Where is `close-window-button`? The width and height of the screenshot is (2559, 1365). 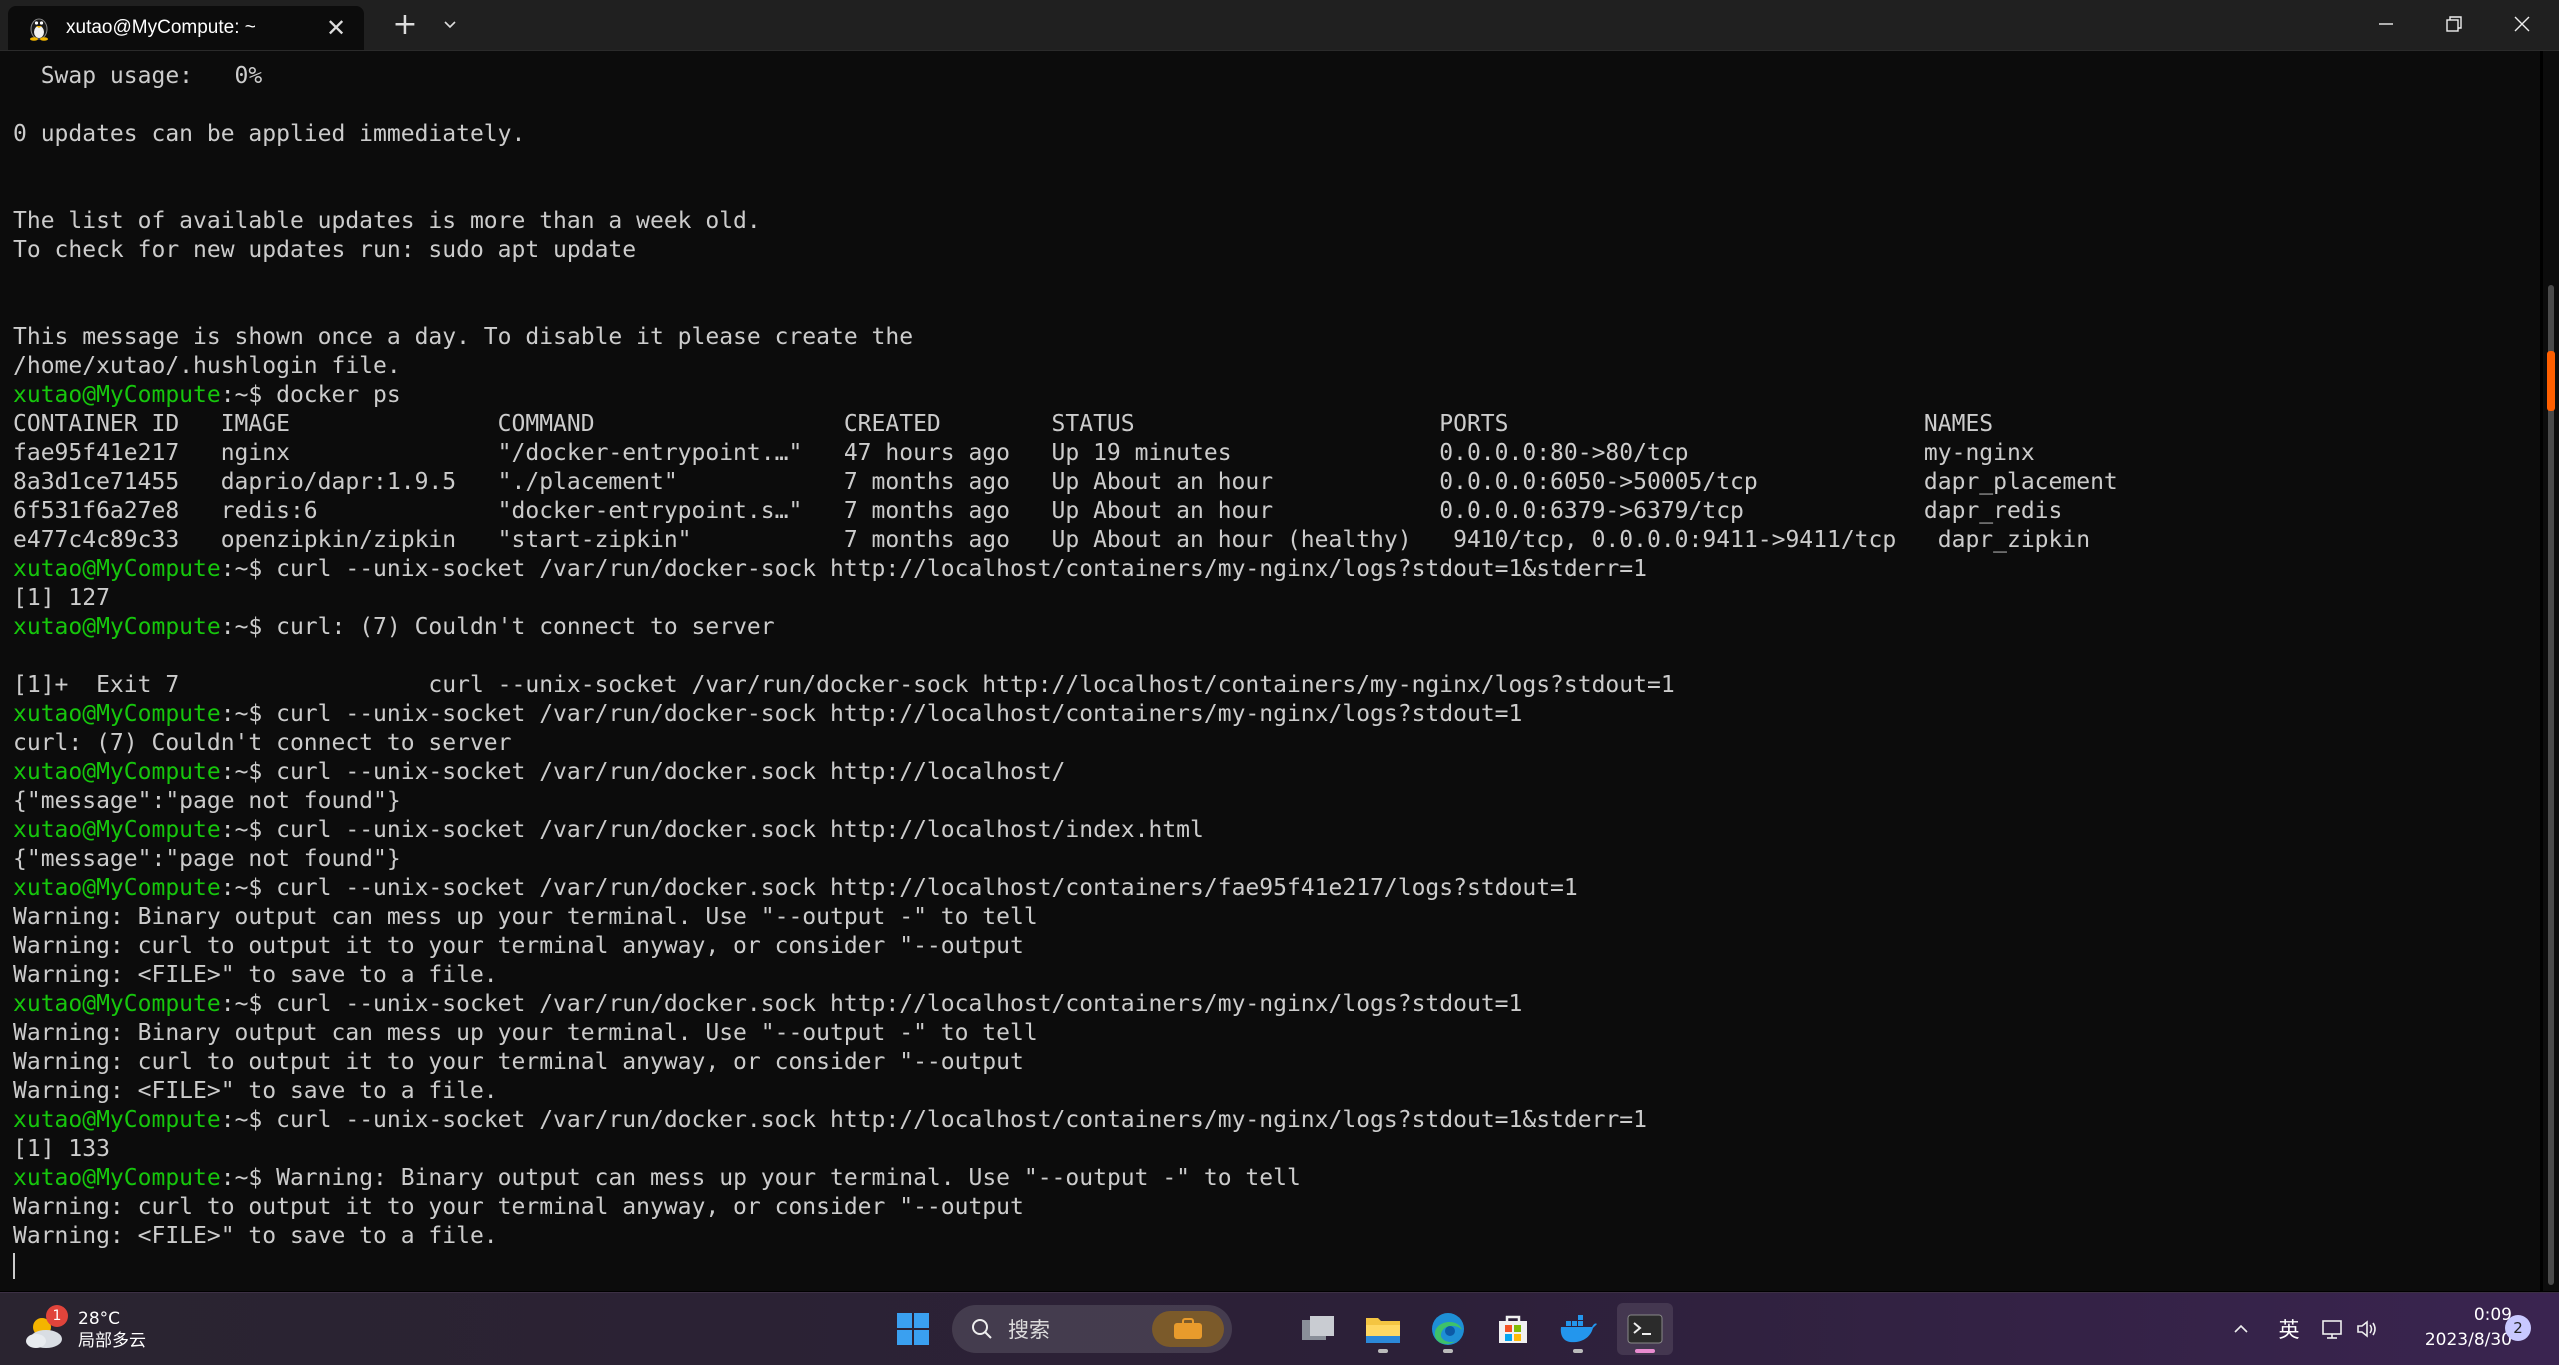
close-window-button is located at coordinates (2522, 24).